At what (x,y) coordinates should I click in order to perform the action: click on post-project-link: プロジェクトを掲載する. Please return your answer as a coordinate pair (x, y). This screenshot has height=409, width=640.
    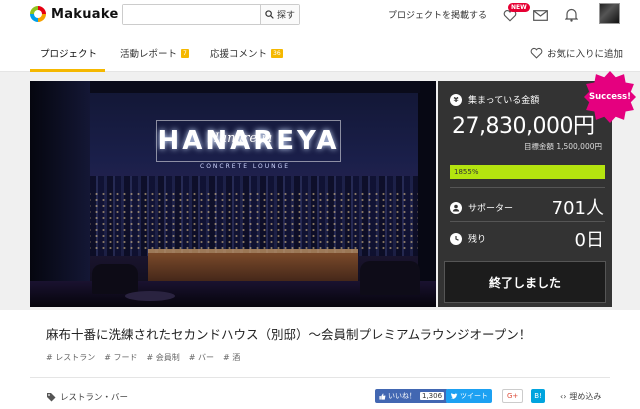
    Looking at the image, I should click on (437, 14).